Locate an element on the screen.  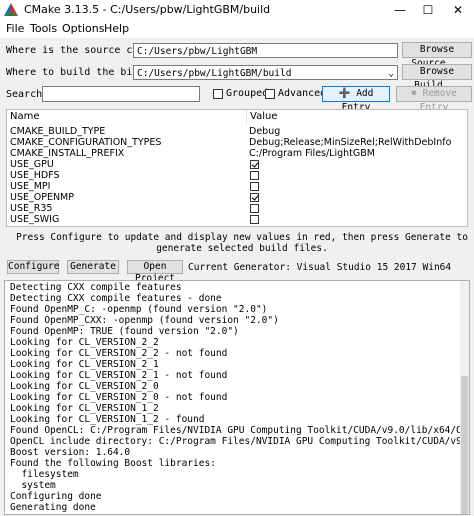
source-input: C:/Users/pbw/LightGBM is located at coordinates (265, 50).